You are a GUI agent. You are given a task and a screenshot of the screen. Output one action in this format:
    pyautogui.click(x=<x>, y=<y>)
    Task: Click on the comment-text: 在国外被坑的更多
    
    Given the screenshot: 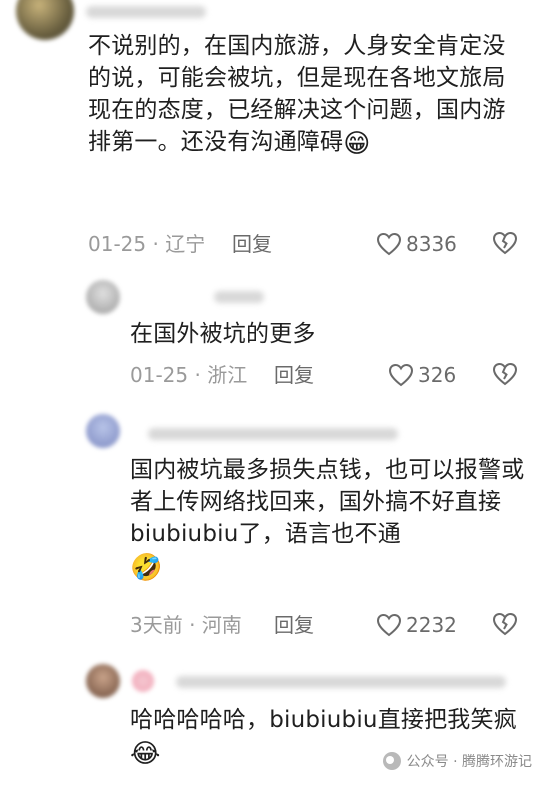 What is the action you would take?
    pyautogui.click(x=325, y=334)
    